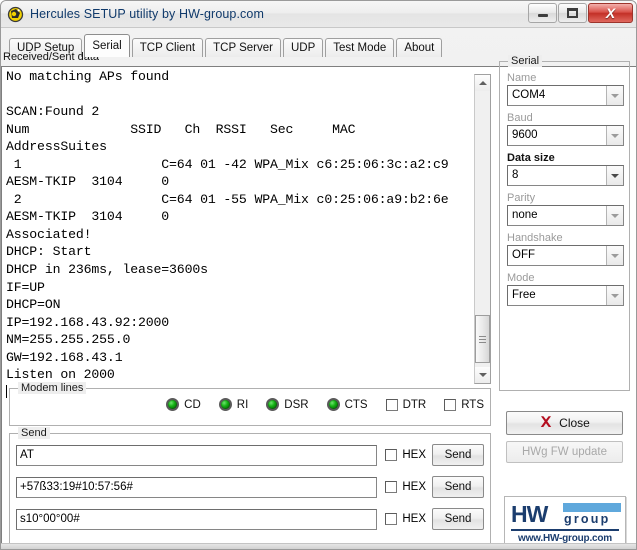  I want to click on scroll-up-button, so click(482, 83).